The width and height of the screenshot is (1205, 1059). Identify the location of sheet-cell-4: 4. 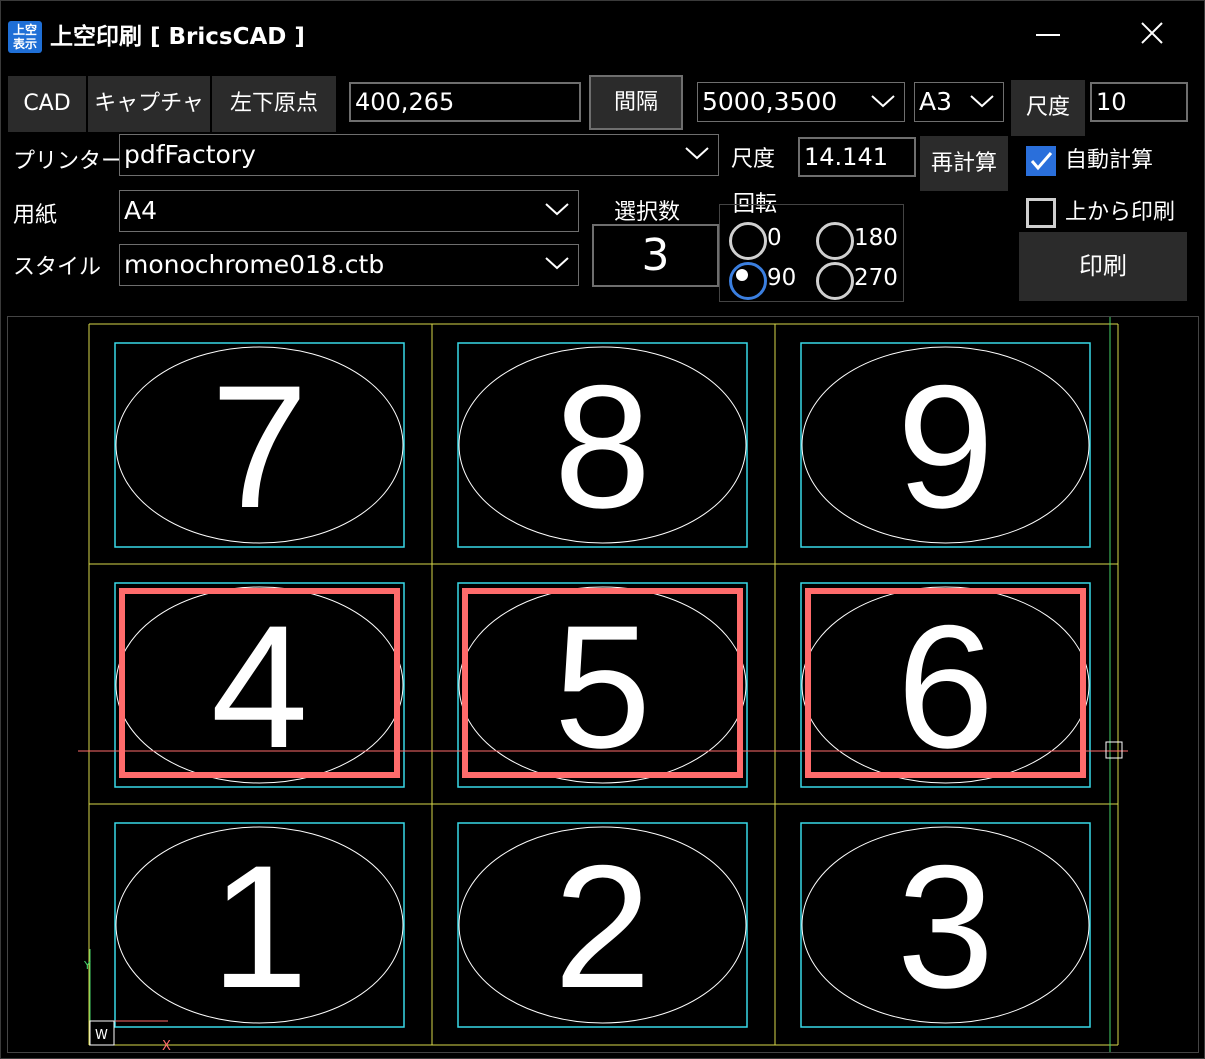
(259, 685).